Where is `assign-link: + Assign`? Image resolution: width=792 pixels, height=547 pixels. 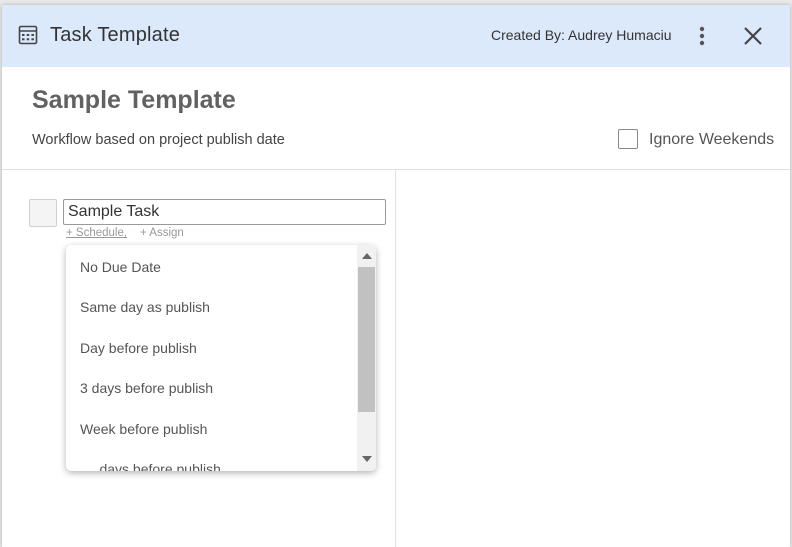
assign-link: + Assign is located at coordinates (162, 233).